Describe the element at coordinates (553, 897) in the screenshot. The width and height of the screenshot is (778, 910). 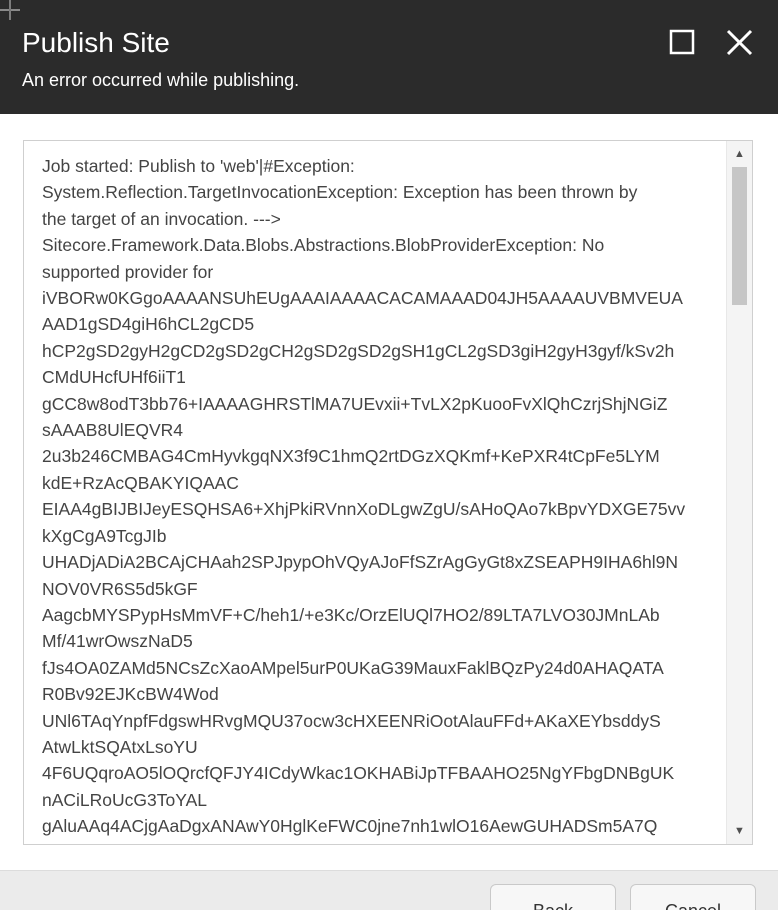
I see `back-button: Back` at that location.